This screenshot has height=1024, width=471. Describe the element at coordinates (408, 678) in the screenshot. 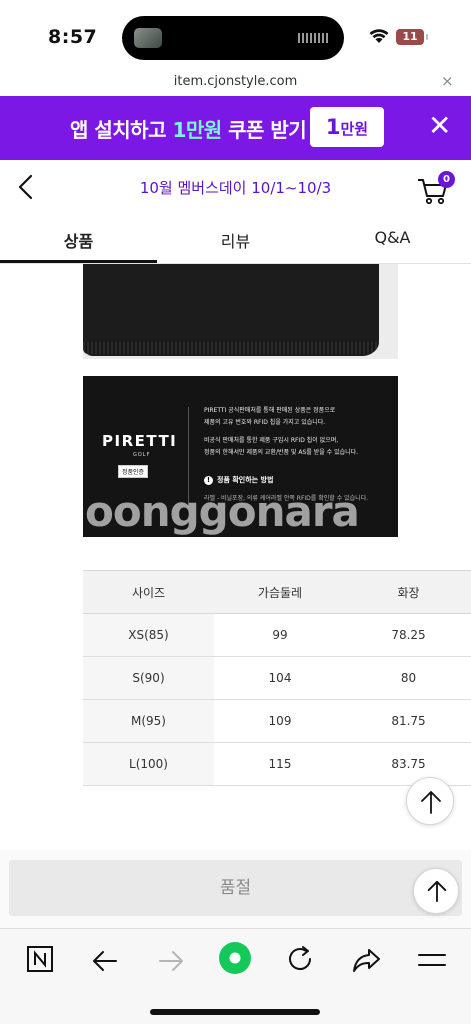

I see `sleeve-cell: 80` at that location.